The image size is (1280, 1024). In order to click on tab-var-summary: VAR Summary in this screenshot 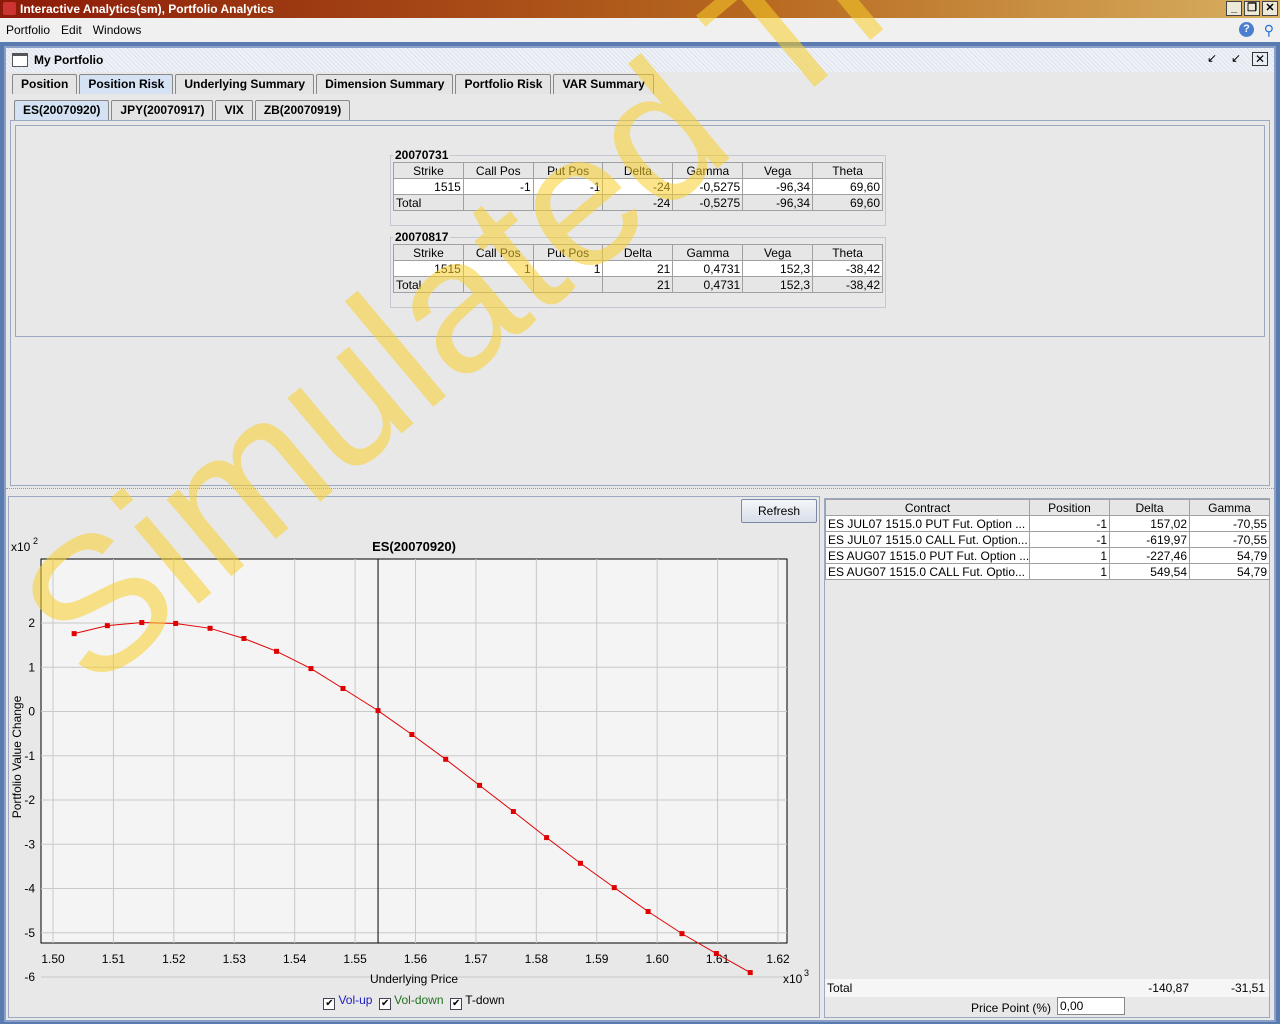, I will do `click(603, 84)`.